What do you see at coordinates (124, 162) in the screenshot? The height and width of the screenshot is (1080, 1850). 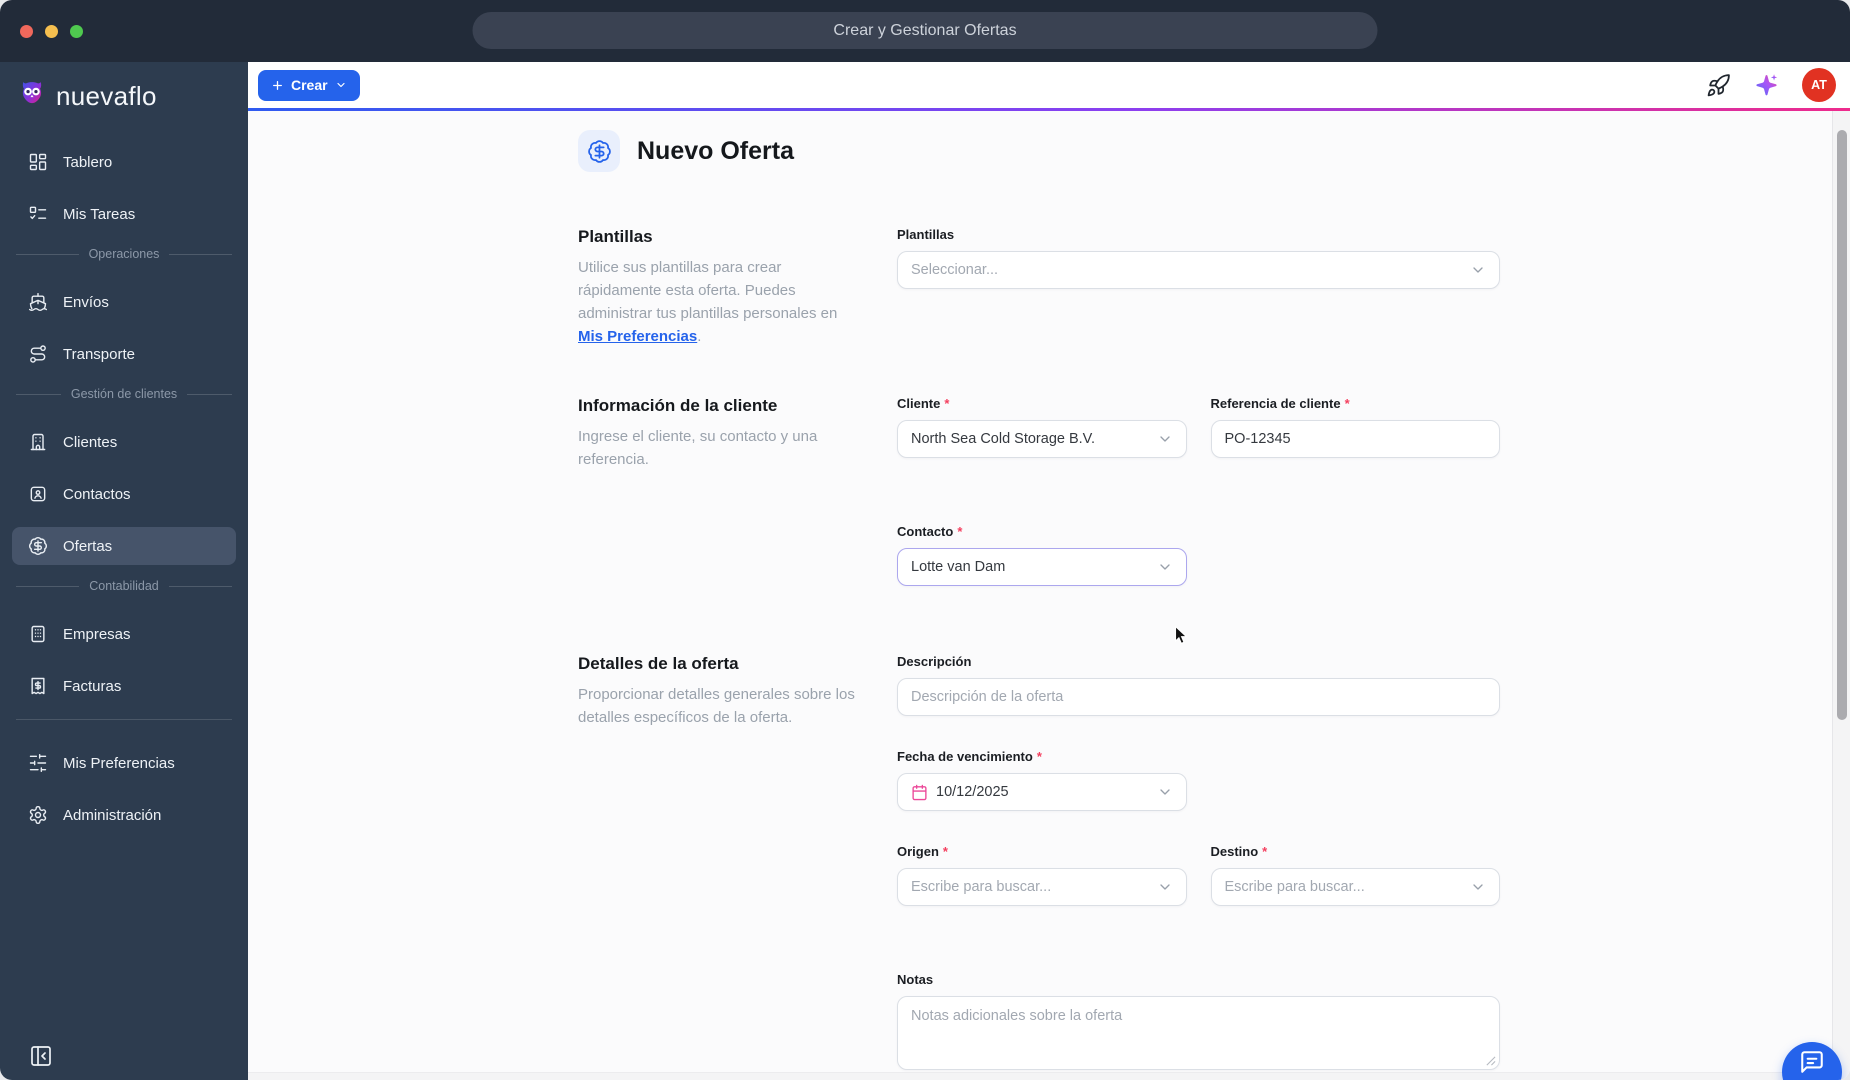 I see `sidebar-item-tablero: Tablero` at bounding box center [124, 162].